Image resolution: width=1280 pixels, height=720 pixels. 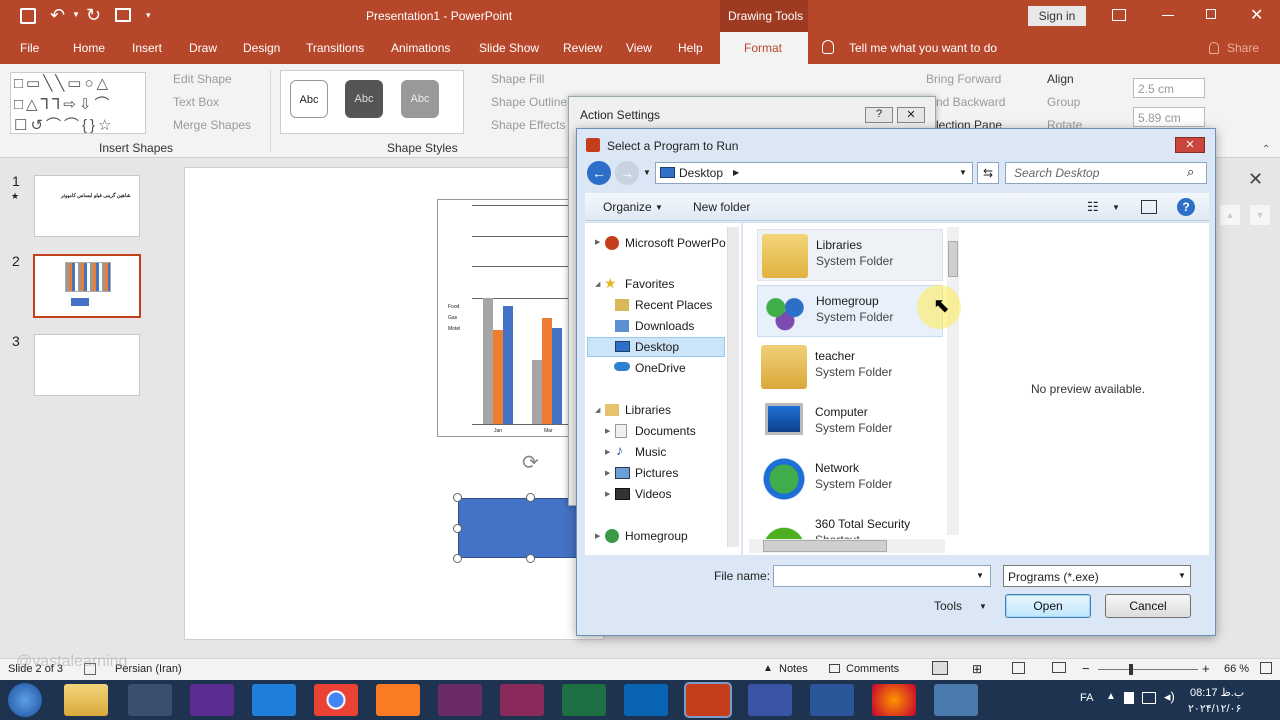 What do you see at coordinates (1260, 215) in the screenshot?
I see `scroll-down-button: ▼` at bounding box center [1260, 215].